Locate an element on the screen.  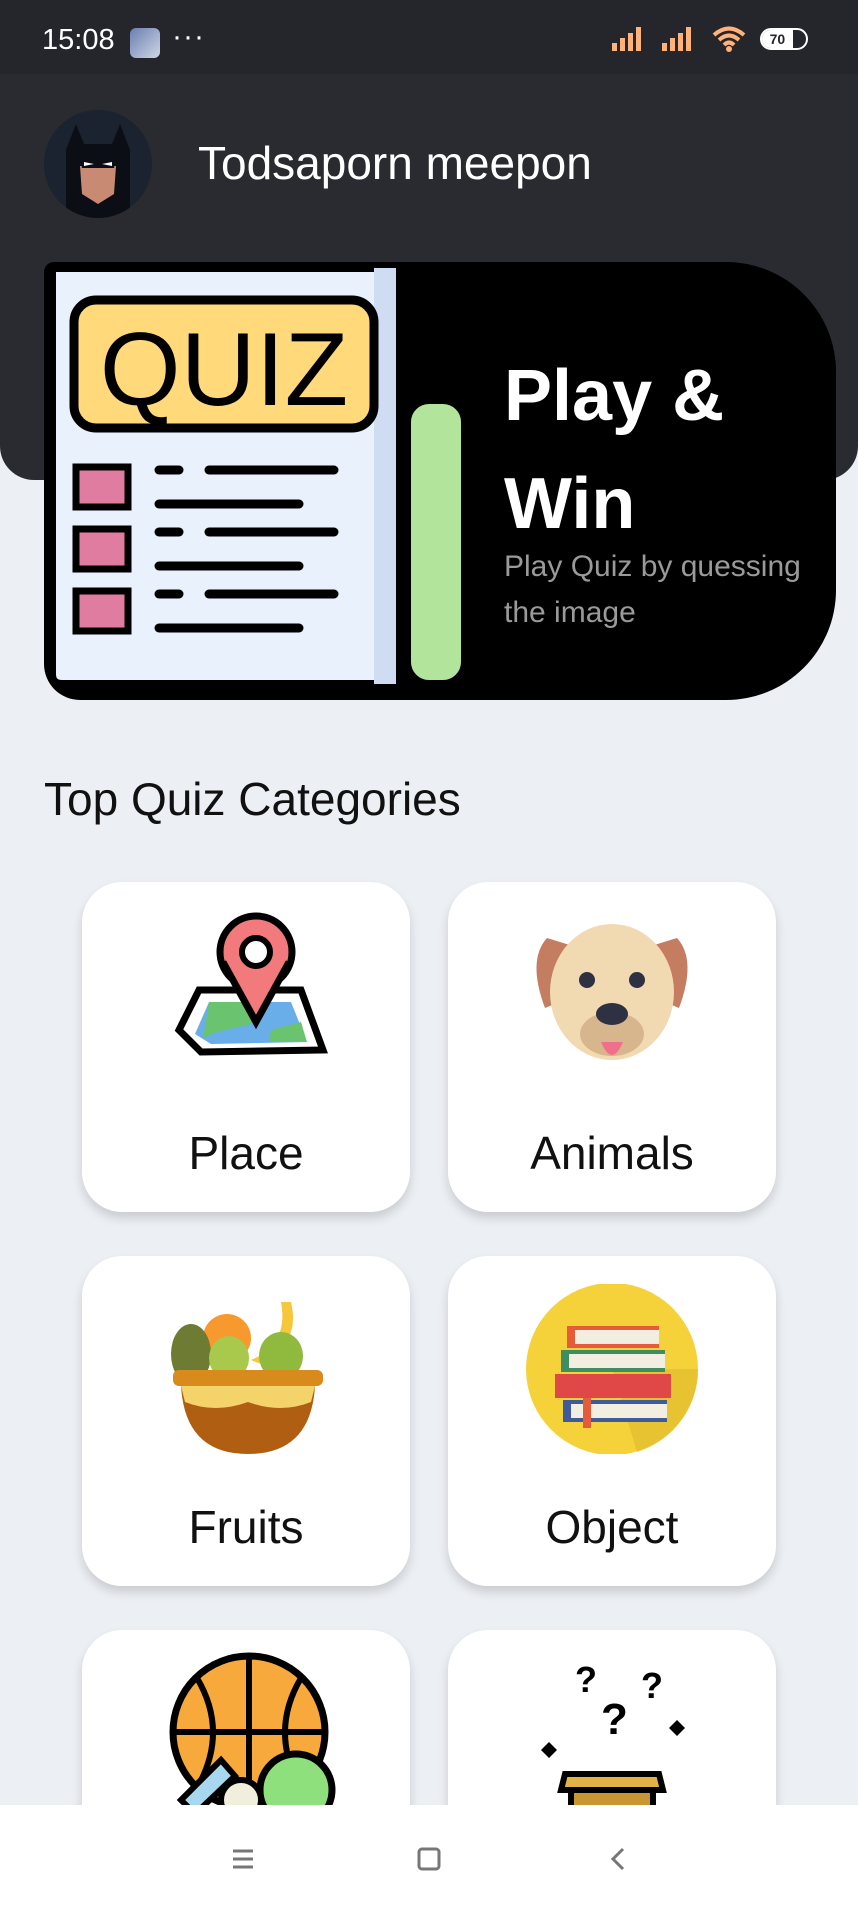
section-title: Top Quiz Categories is located at coordinates (252, 799).